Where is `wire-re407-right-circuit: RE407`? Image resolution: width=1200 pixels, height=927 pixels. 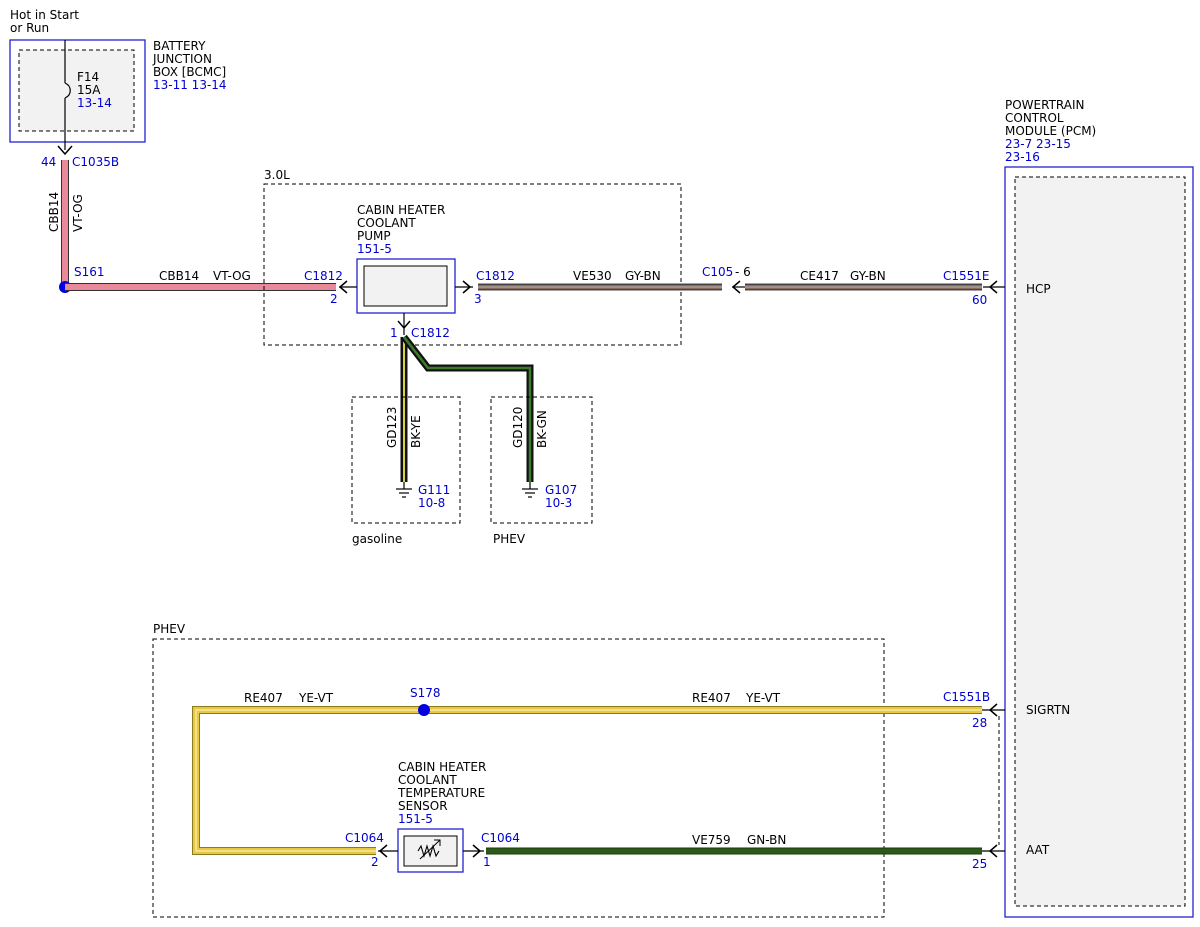 wire-re407-right-circuit: RE407 is located at coordinates (711, 698).